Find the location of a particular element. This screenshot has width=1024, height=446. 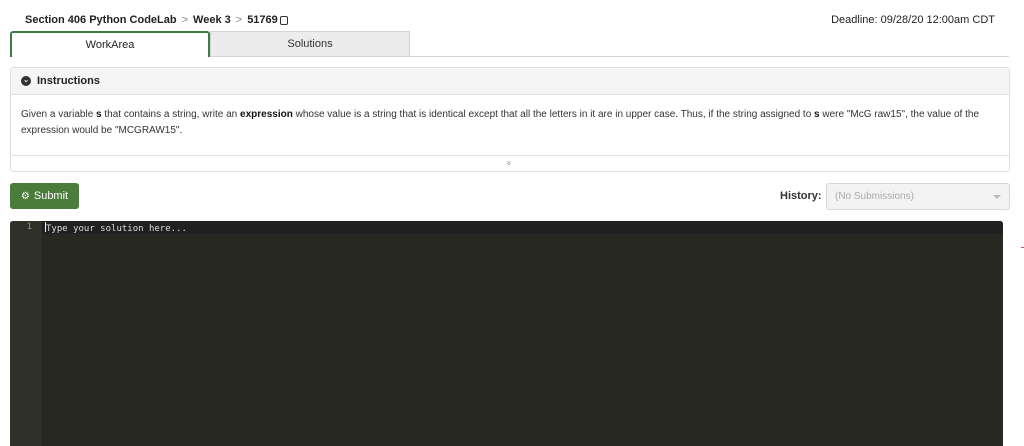

copy-icon is located at coordinates (283, 20).